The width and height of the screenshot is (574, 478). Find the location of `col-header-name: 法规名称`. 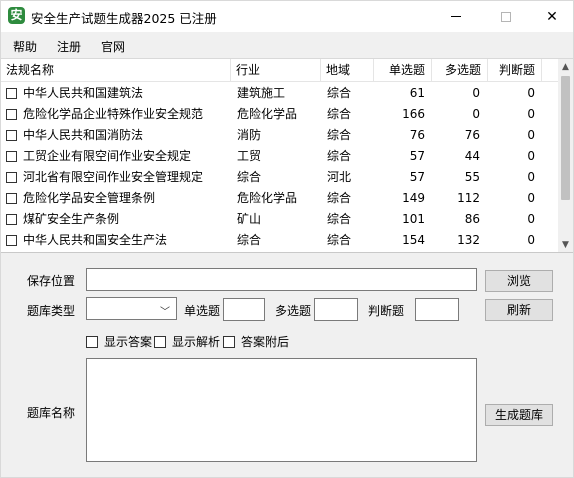

col-header-name: 法规名称 is located at coordinates (116, 70).